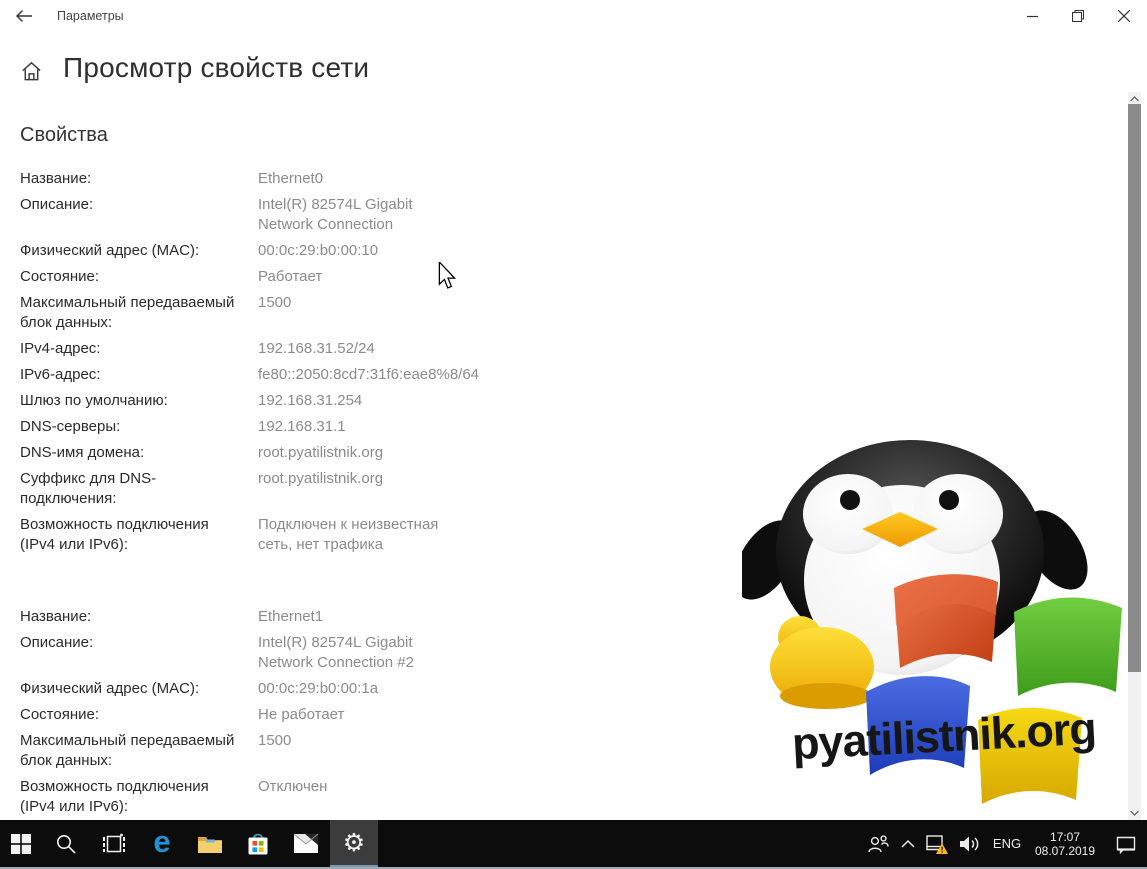 This screenshot has height=869, width=1147. I want to click on store-icon, so click(258, 843).